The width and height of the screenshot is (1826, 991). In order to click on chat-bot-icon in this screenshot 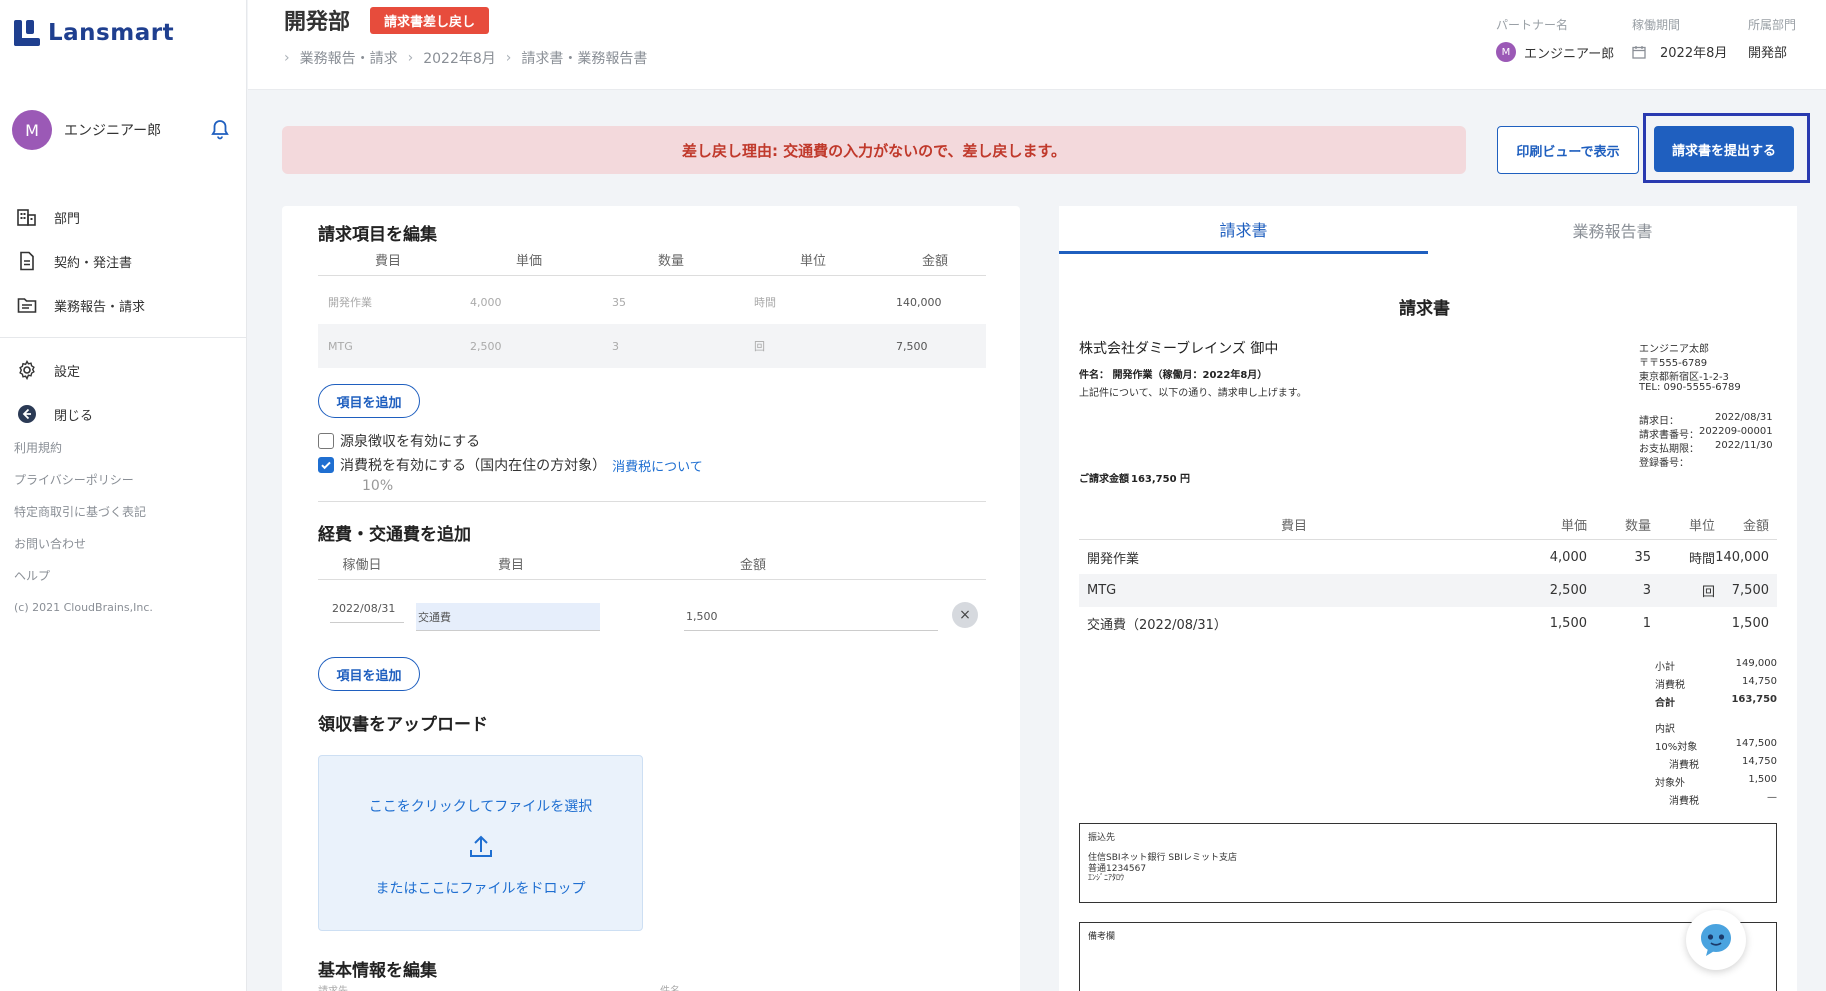, I will do `click(1716, 940)`.